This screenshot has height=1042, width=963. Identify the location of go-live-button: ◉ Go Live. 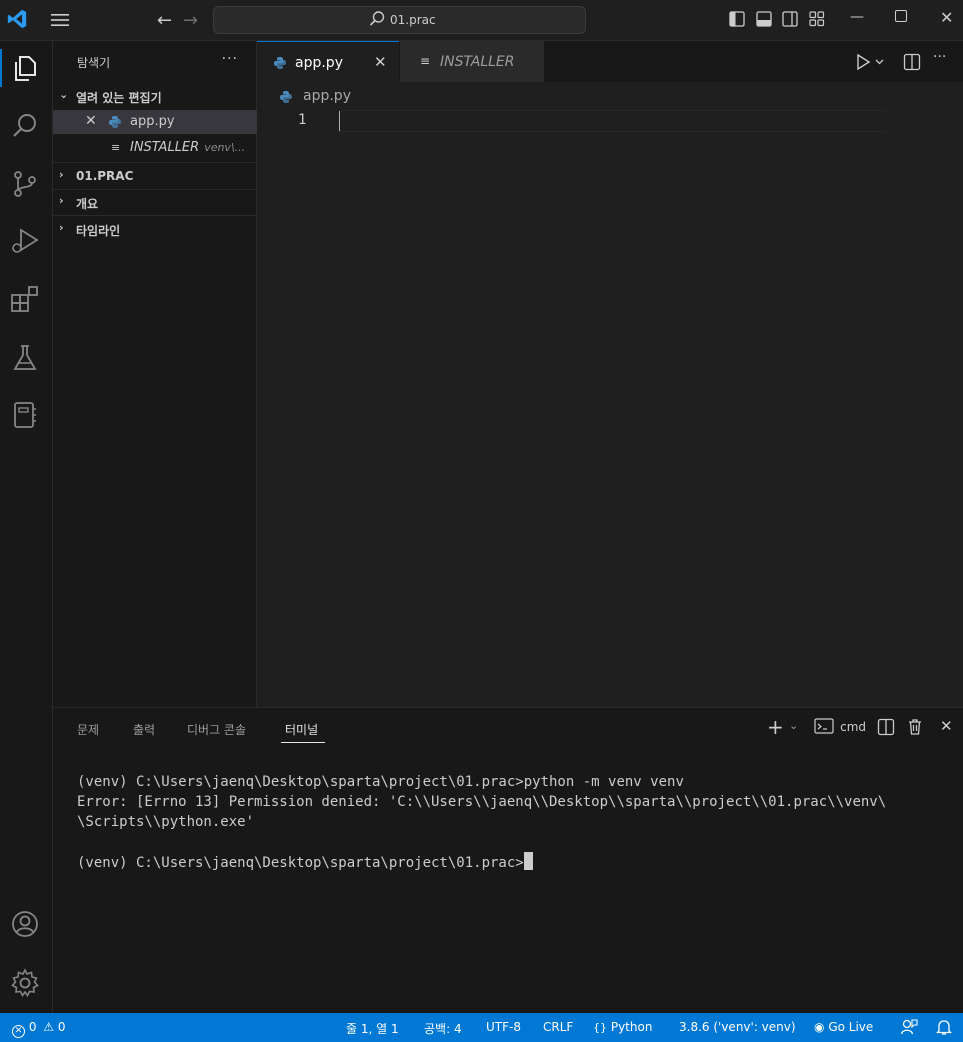
(843, 1027).